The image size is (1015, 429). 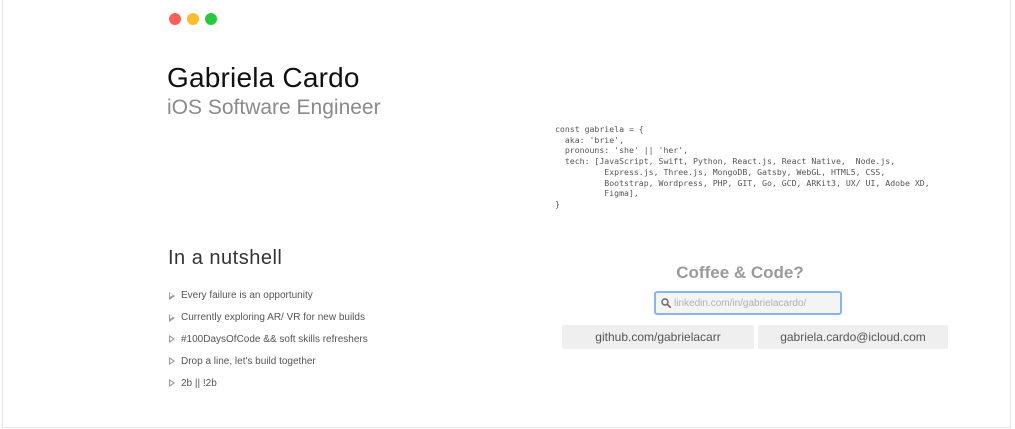 What do you see at coordinates (199, 383) in the screenshot?
I see `list-item-label: 2b || !2b` at bounding box center [199, 383].